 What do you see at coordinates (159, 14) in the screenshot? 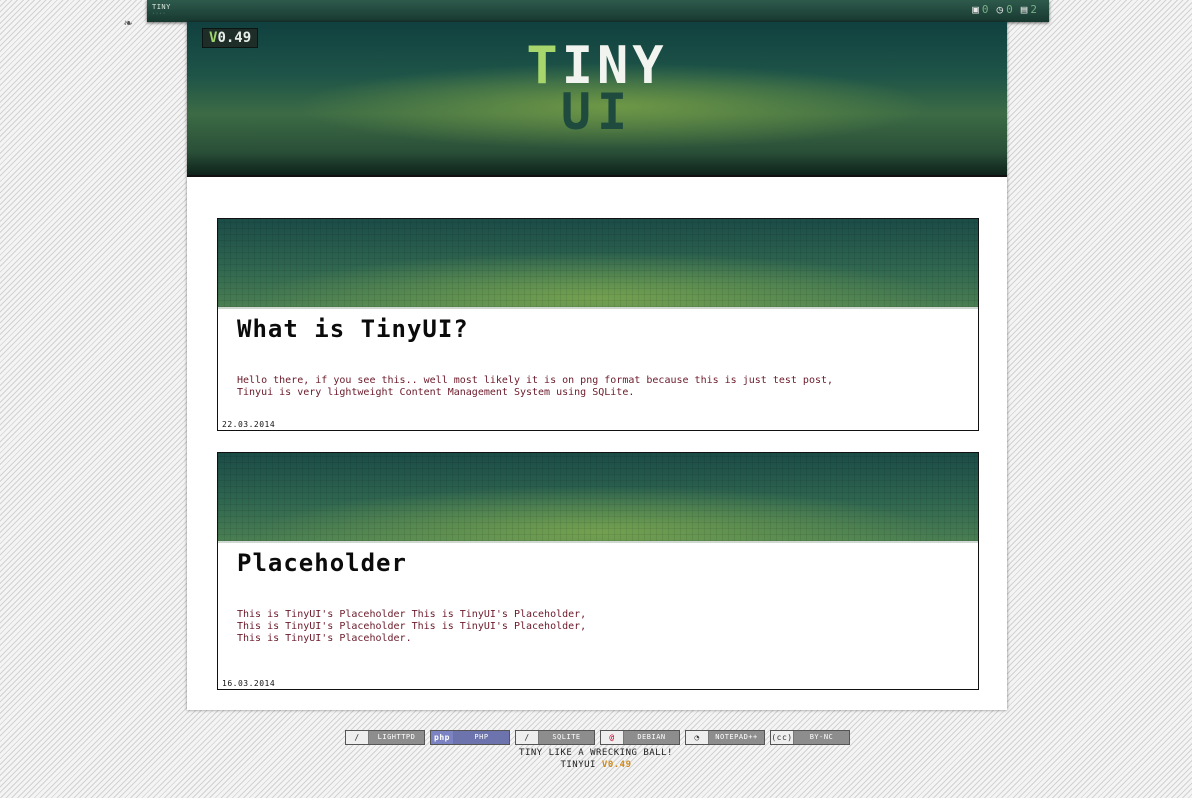
I see `brand-dots-decoration: ····` at bounding box center [159, 14].